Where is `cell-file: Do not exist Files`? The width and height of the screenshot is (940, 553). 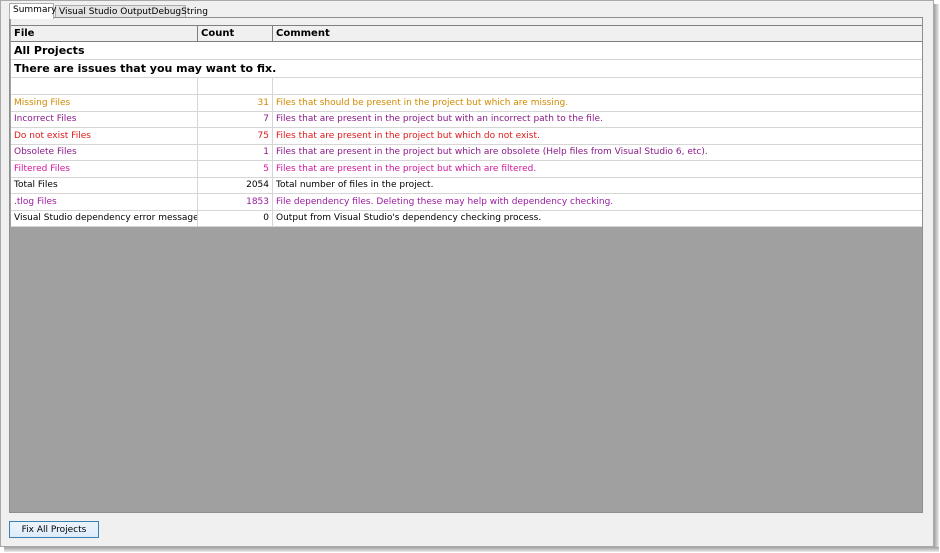
cell-file: Do not exist Files is located at coordinates (104, 136).